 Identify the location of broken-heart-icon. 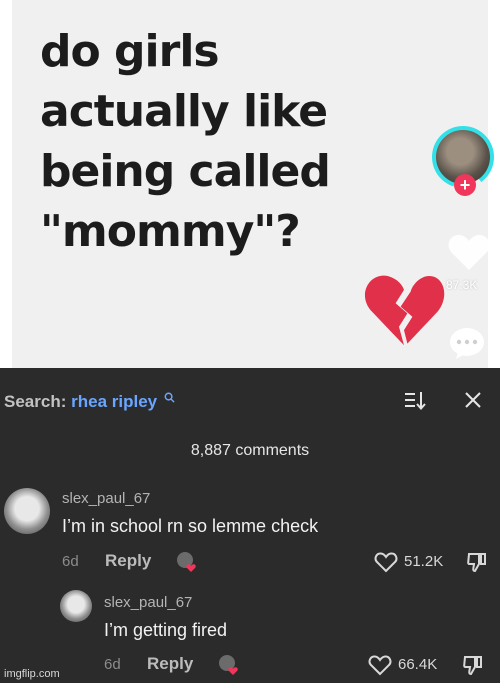
(404, 310).